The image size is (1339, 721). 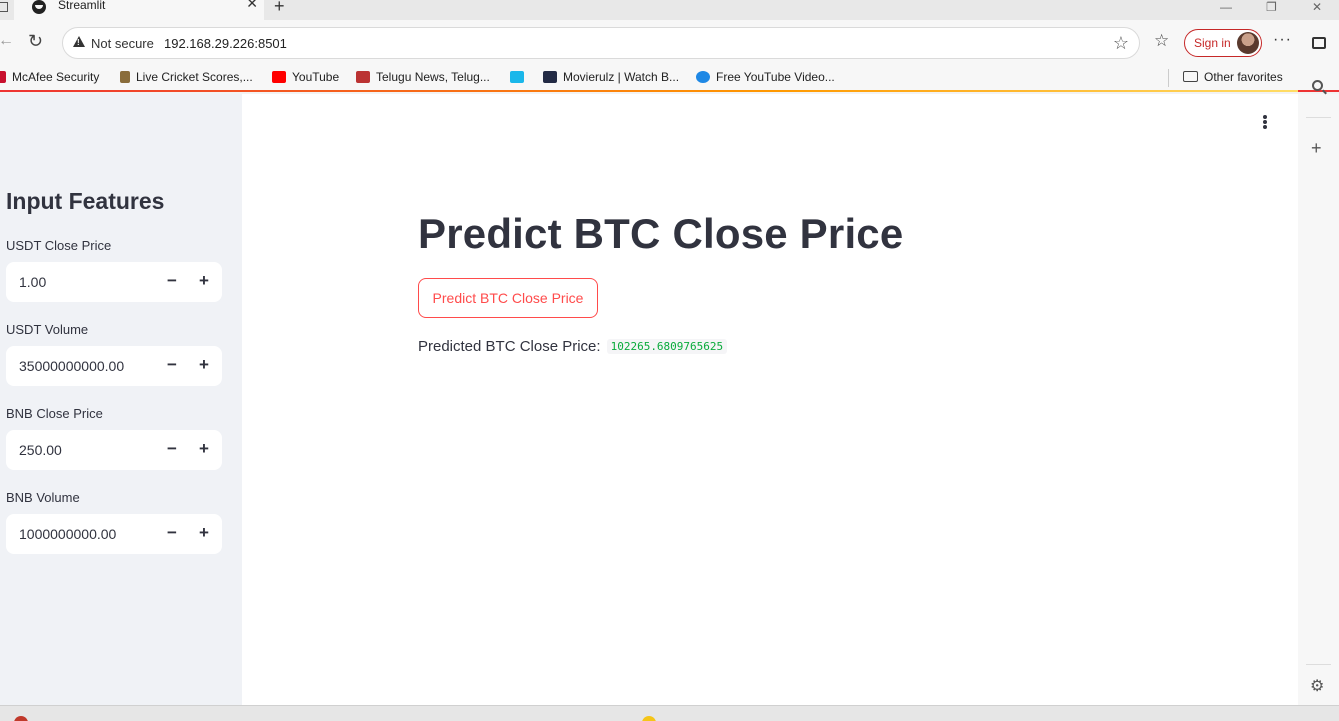 What do you see at coordinates (509, 346) in the screenshot?
I see `result-label: Predicted BTC Close Price:` at bounding box center [509, 346].